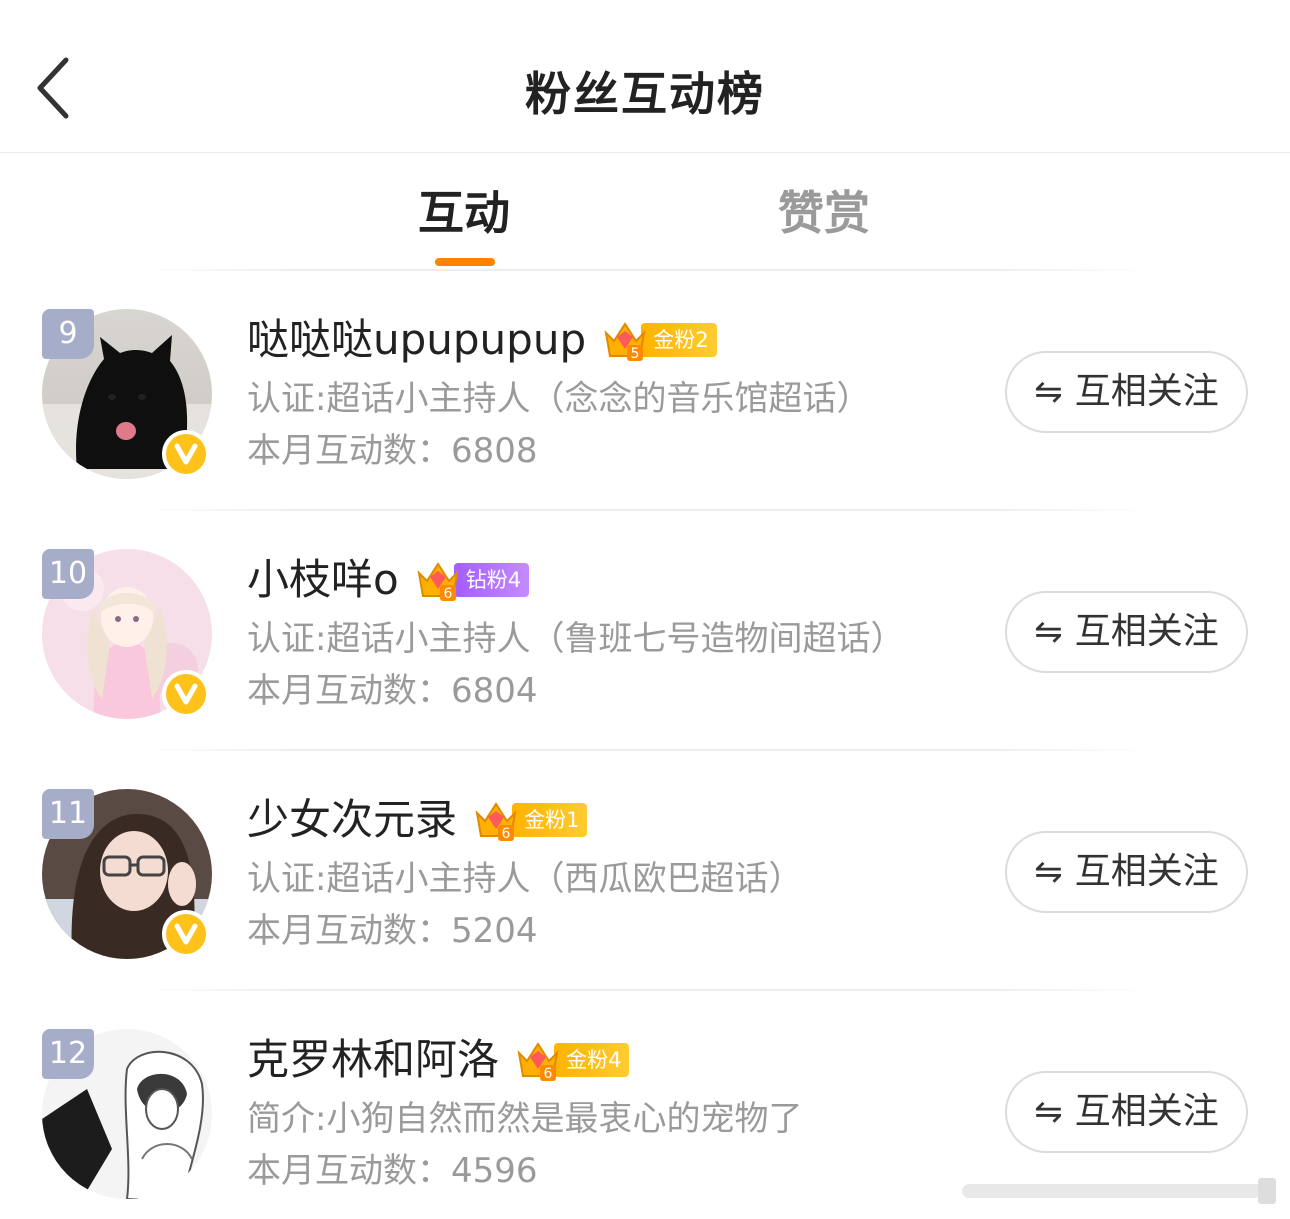 This screenshot has width=1290, height=1219. I want to click on rank-badge: 12, so click(68, 1054).